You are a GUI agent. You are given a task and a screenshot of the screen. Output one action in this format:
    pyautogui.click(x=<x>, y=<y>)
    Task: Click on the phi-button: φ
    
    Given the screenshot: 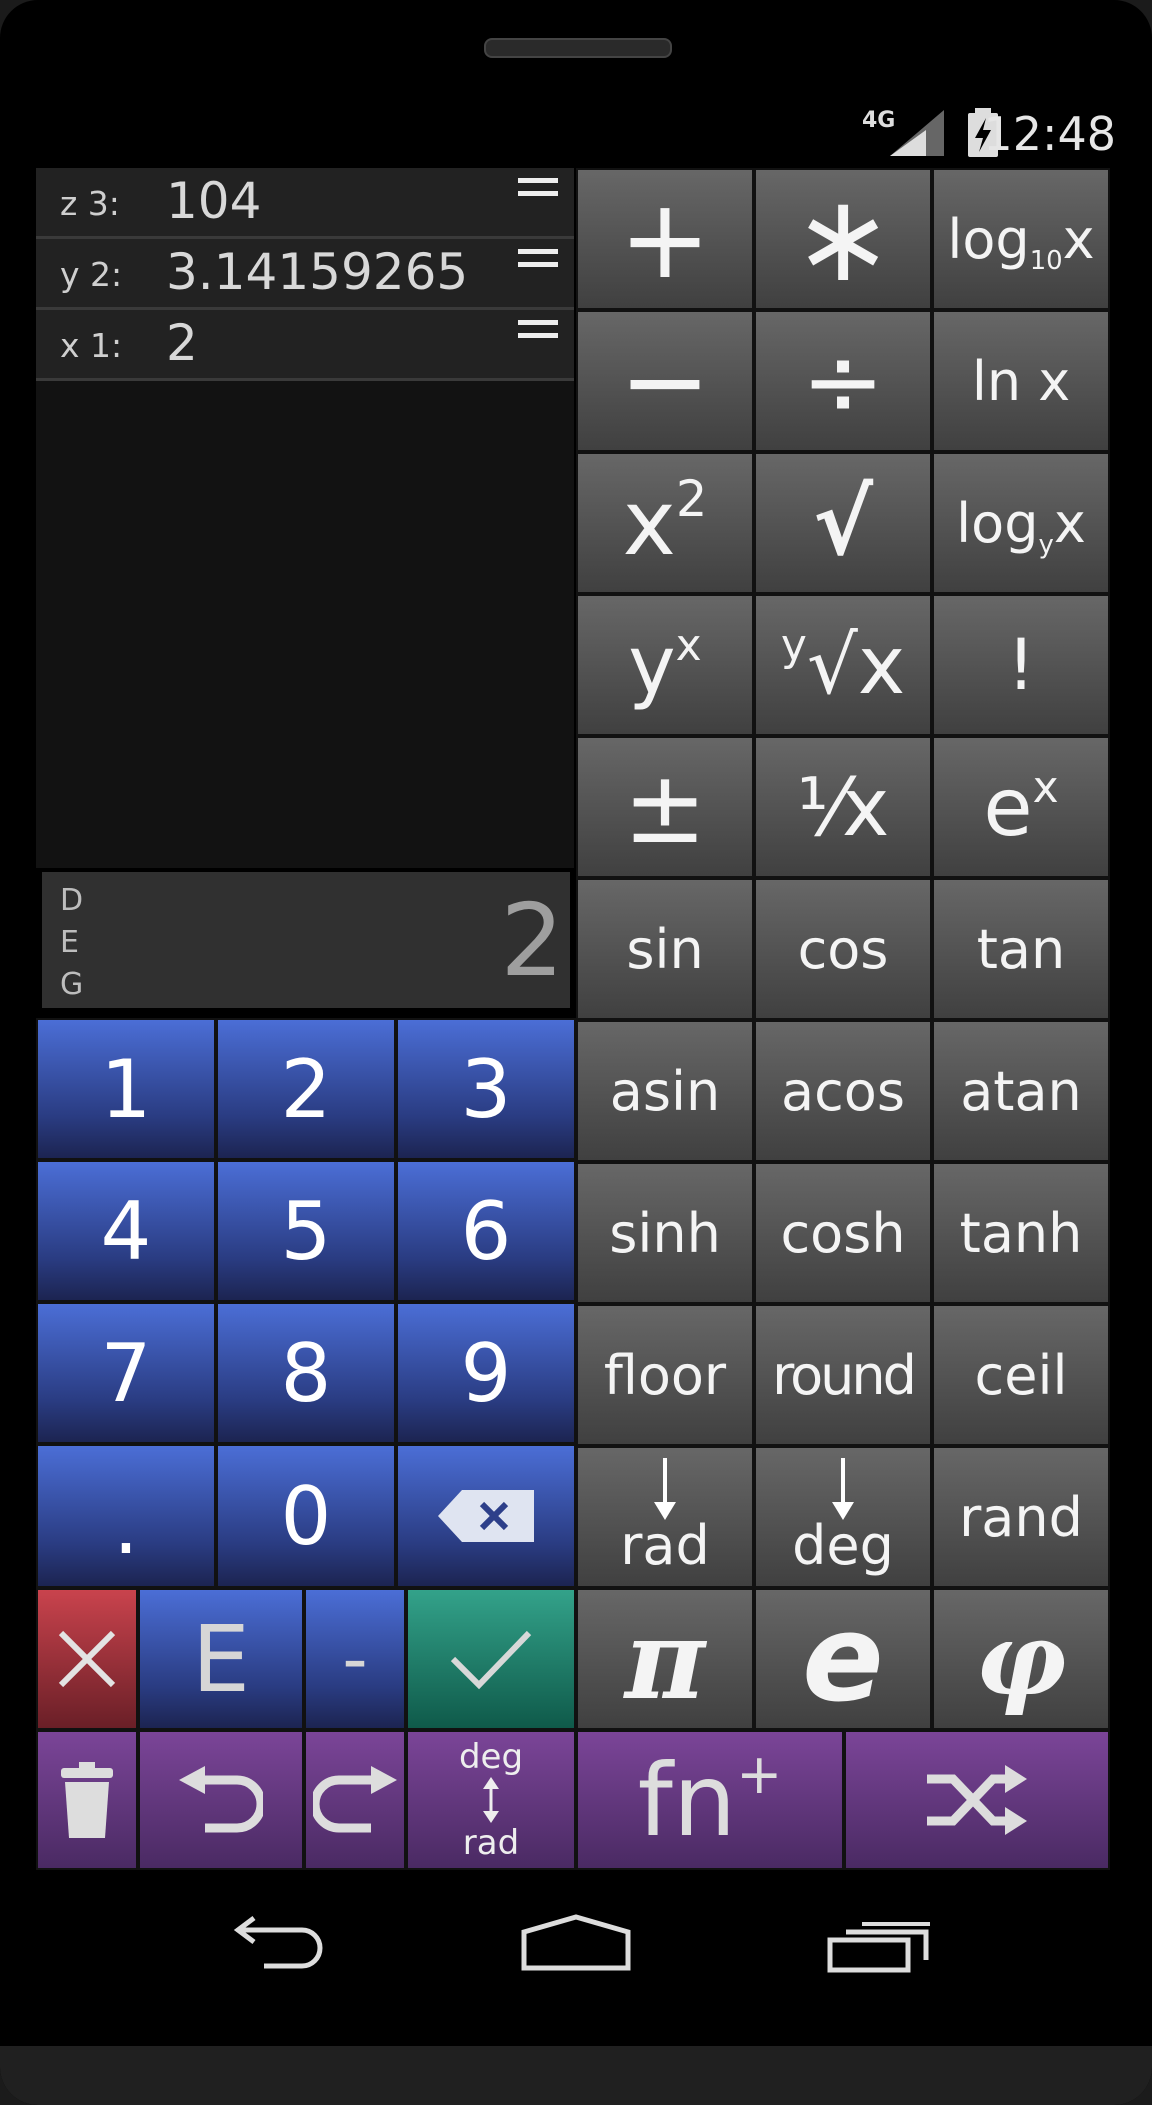 What is the action you would take?
    pyautogui.click(x=1021, y=1659)
    